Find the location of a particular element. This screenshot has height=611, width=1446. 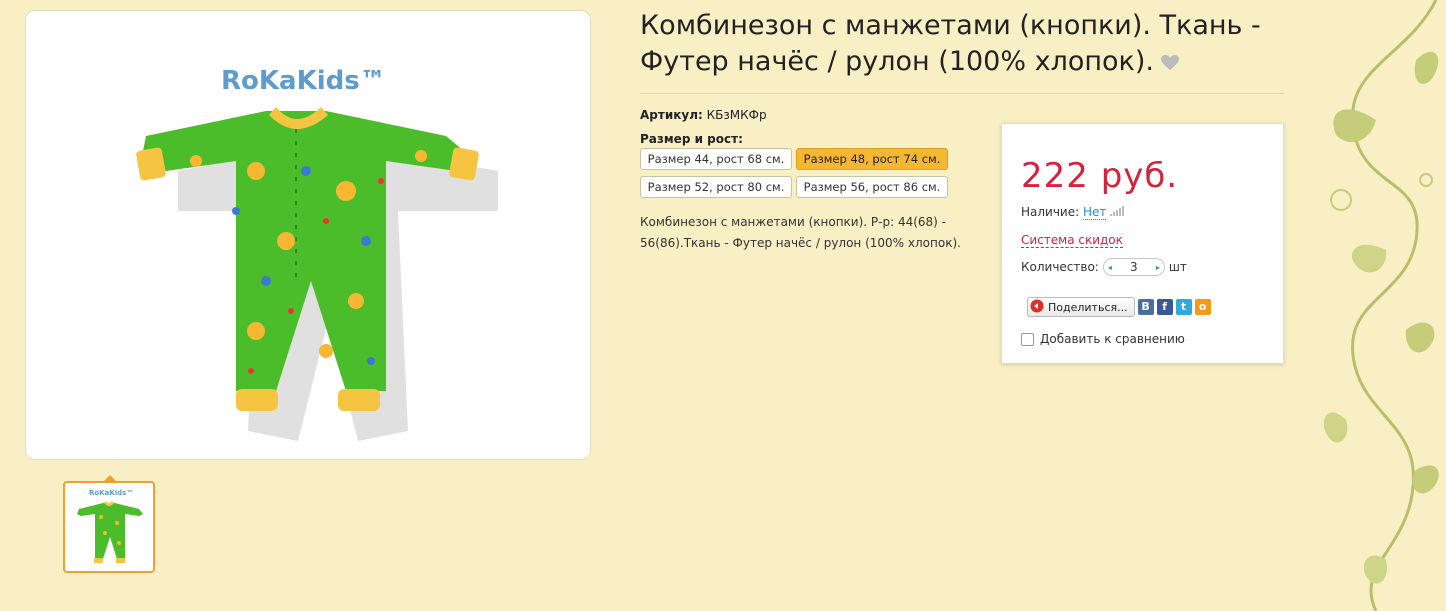

sku-label: Артикул: is located at coordinates (671, 115).